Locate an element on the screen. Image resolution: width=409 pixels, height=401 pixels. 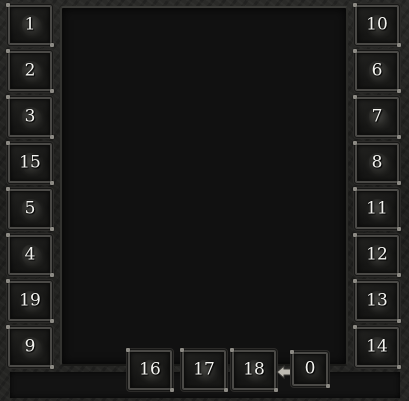
equip-slot-left-4: 15 is located at coordinates (30, 163).